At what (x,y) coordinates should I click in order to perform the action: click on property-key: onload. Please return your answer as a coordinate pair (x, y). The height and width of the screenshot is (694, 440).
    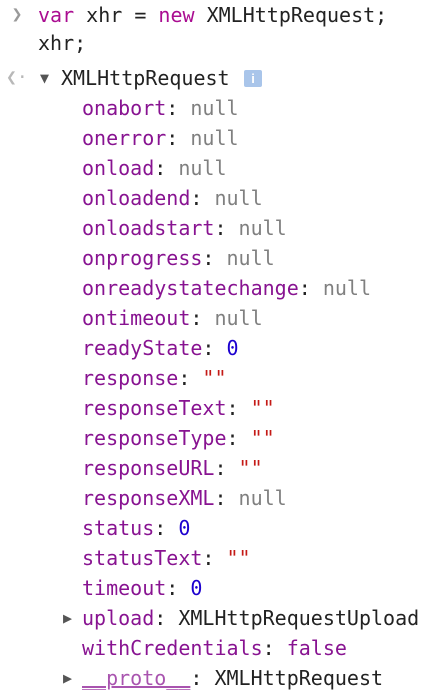
    Looking at the image, I should click on (118, 168).